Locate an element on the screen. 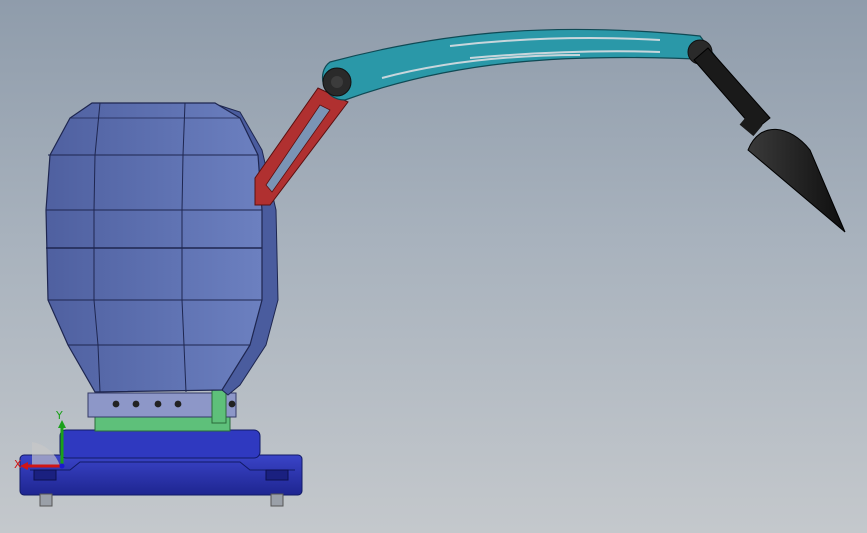 The image size is (867, 533). z-axis-origin is located at coordinates (62, 466).